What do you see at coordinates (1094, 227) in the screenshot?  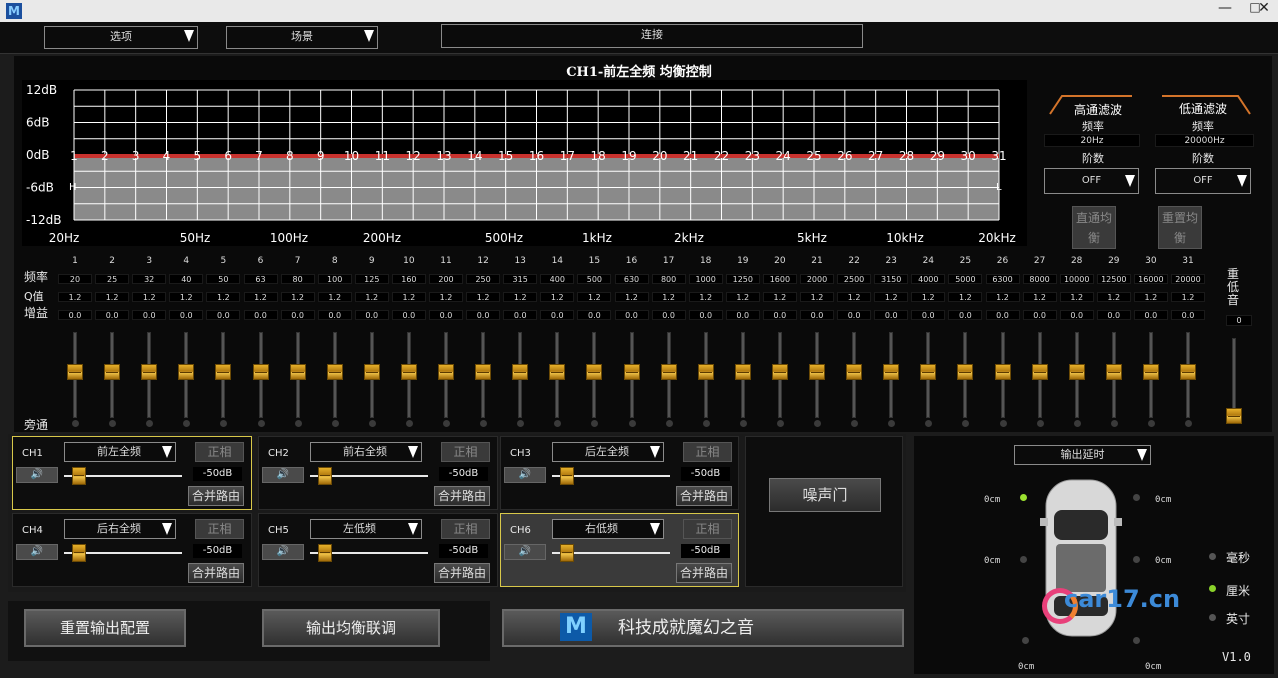 I see `bypass-eq-button: 直通均衡` at bounding box center [1094, 227].